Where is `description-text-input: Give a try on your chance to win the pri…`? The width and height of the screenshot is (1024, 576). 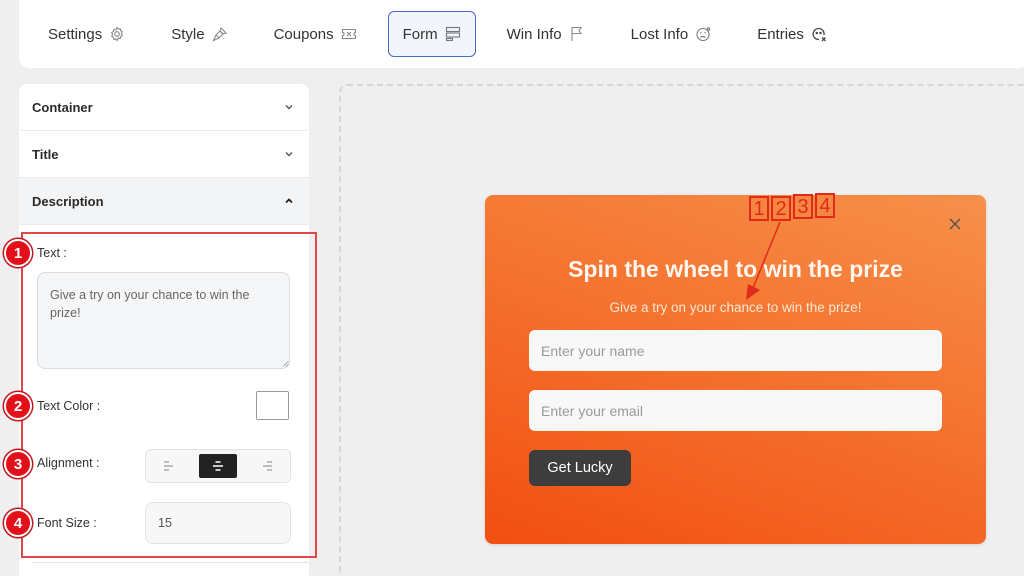 description-text-input: Give a try on your chance to win the pri… is located at coordinates (163, 320).